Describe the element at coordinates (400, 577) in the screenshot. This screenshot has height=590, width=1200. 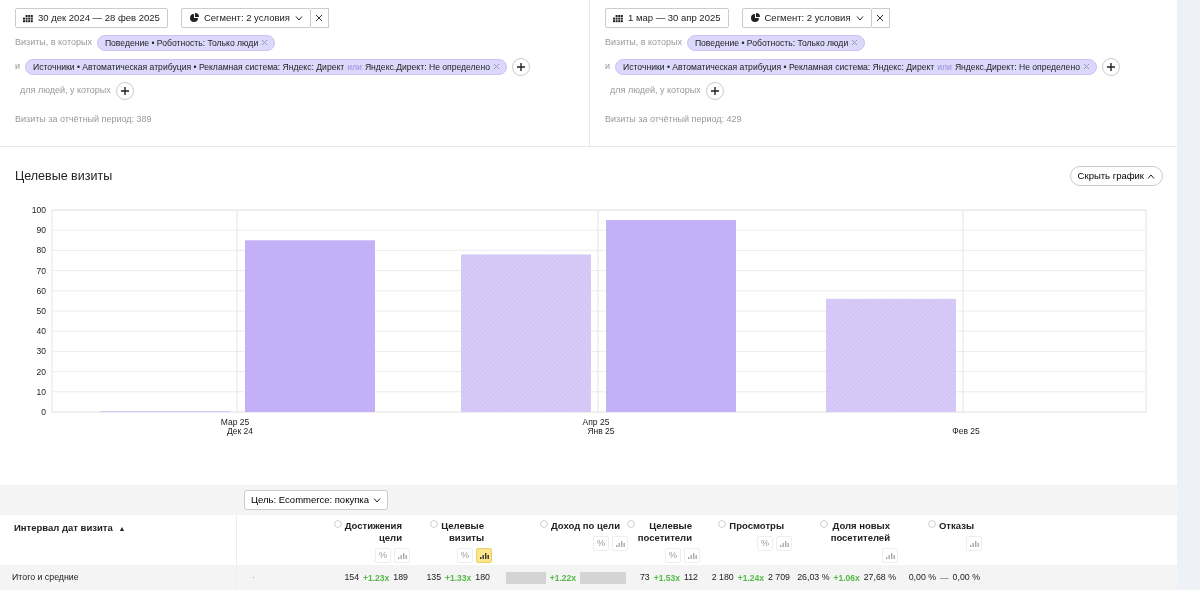
I see `table-cell-text: 189` at that location.